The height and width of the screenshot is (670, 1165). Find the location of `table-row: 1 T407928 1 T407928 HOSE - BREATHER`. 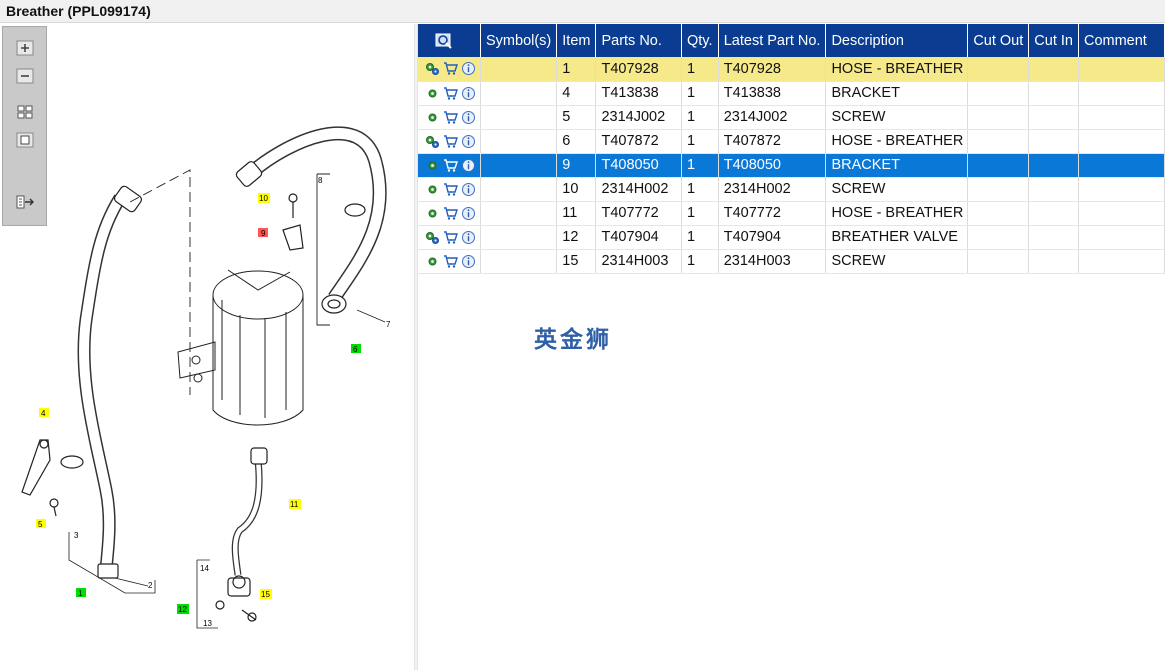

table-row: 1 T407928 1 T407928 HOSE - BREATHER is located at coordinates (791, 69).